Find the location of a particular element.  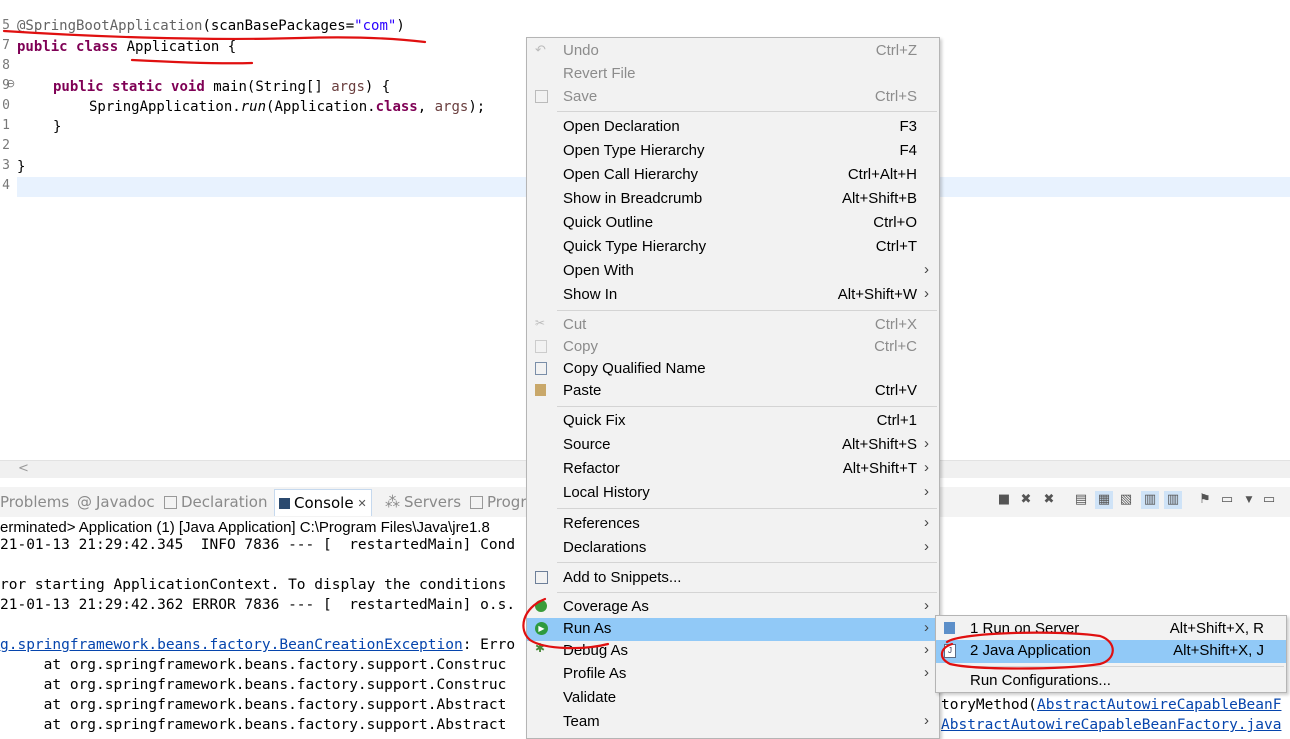

menu-item-declarations: Declarations › is located at coordinates (733, 548).